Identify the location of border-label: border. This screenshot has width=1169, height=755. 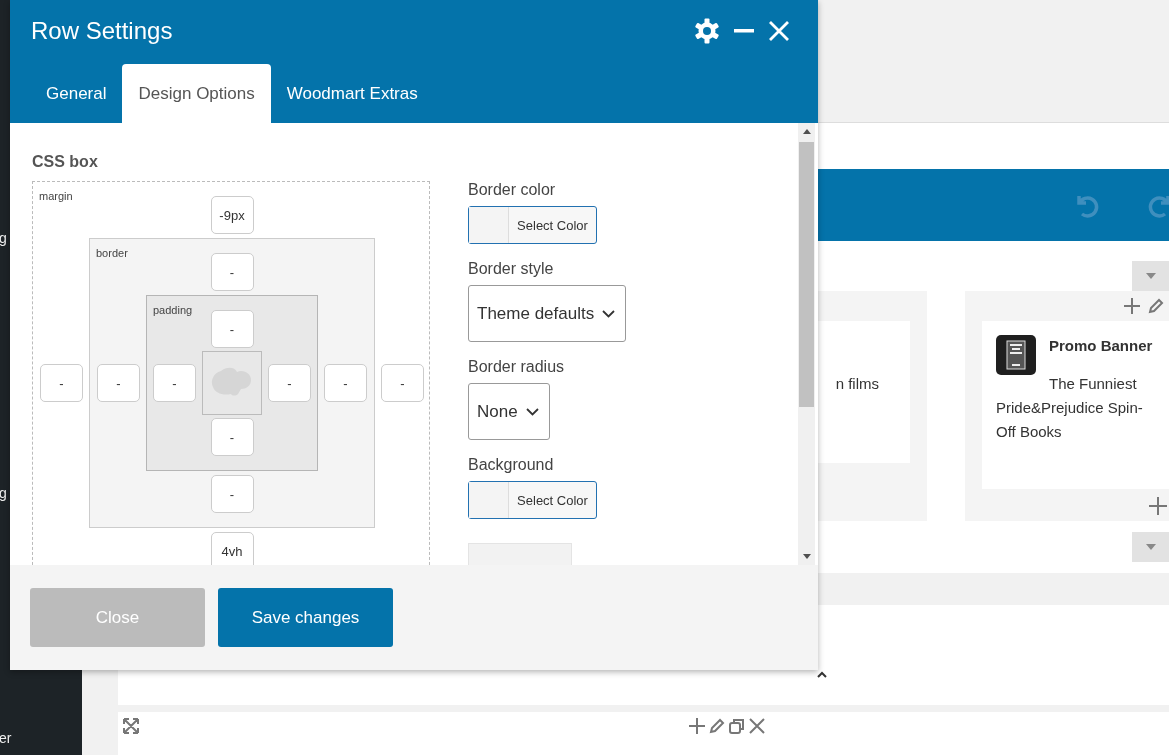
(112, 253).